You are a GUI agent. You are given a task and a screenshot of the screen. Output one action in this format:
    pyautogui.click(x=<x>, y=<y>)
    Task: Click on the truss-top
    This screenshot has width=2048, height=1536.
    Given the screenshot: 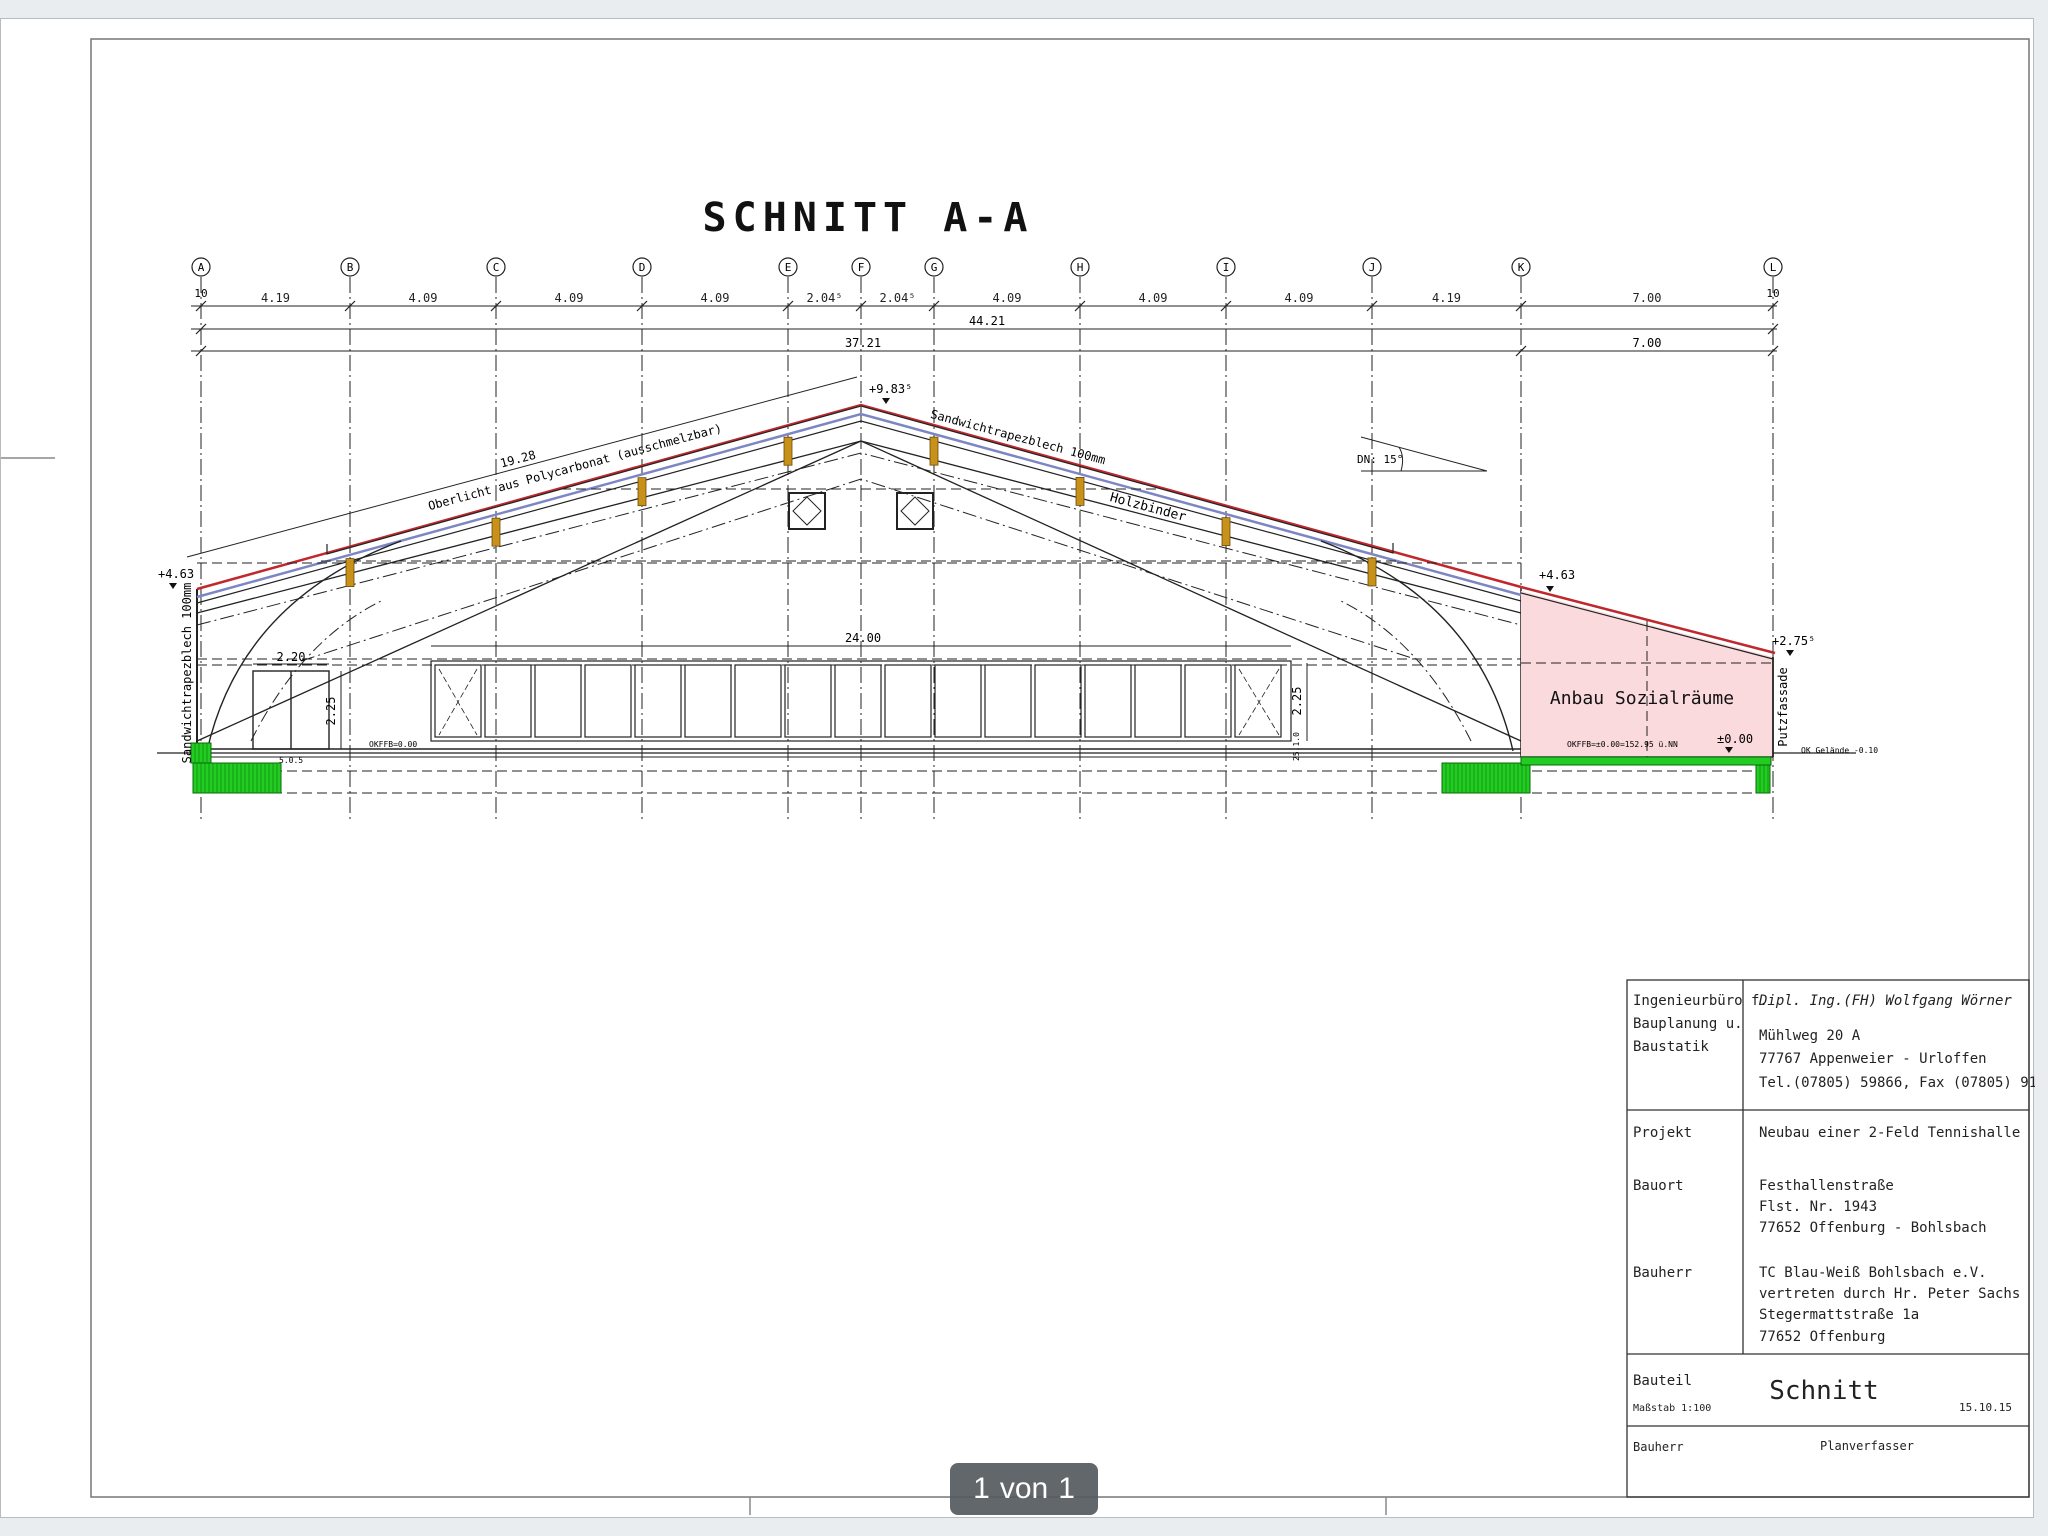 What is the action you would take?
    pyautogui.click(x=859, y=527)
    